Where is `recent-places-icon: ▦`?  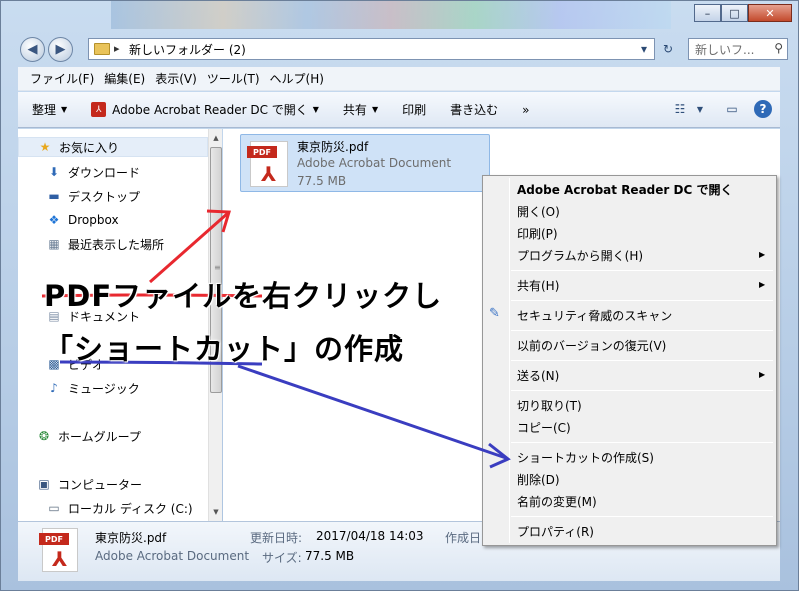 recent-places-icon: ▦ is located at coordinates (54, 244).